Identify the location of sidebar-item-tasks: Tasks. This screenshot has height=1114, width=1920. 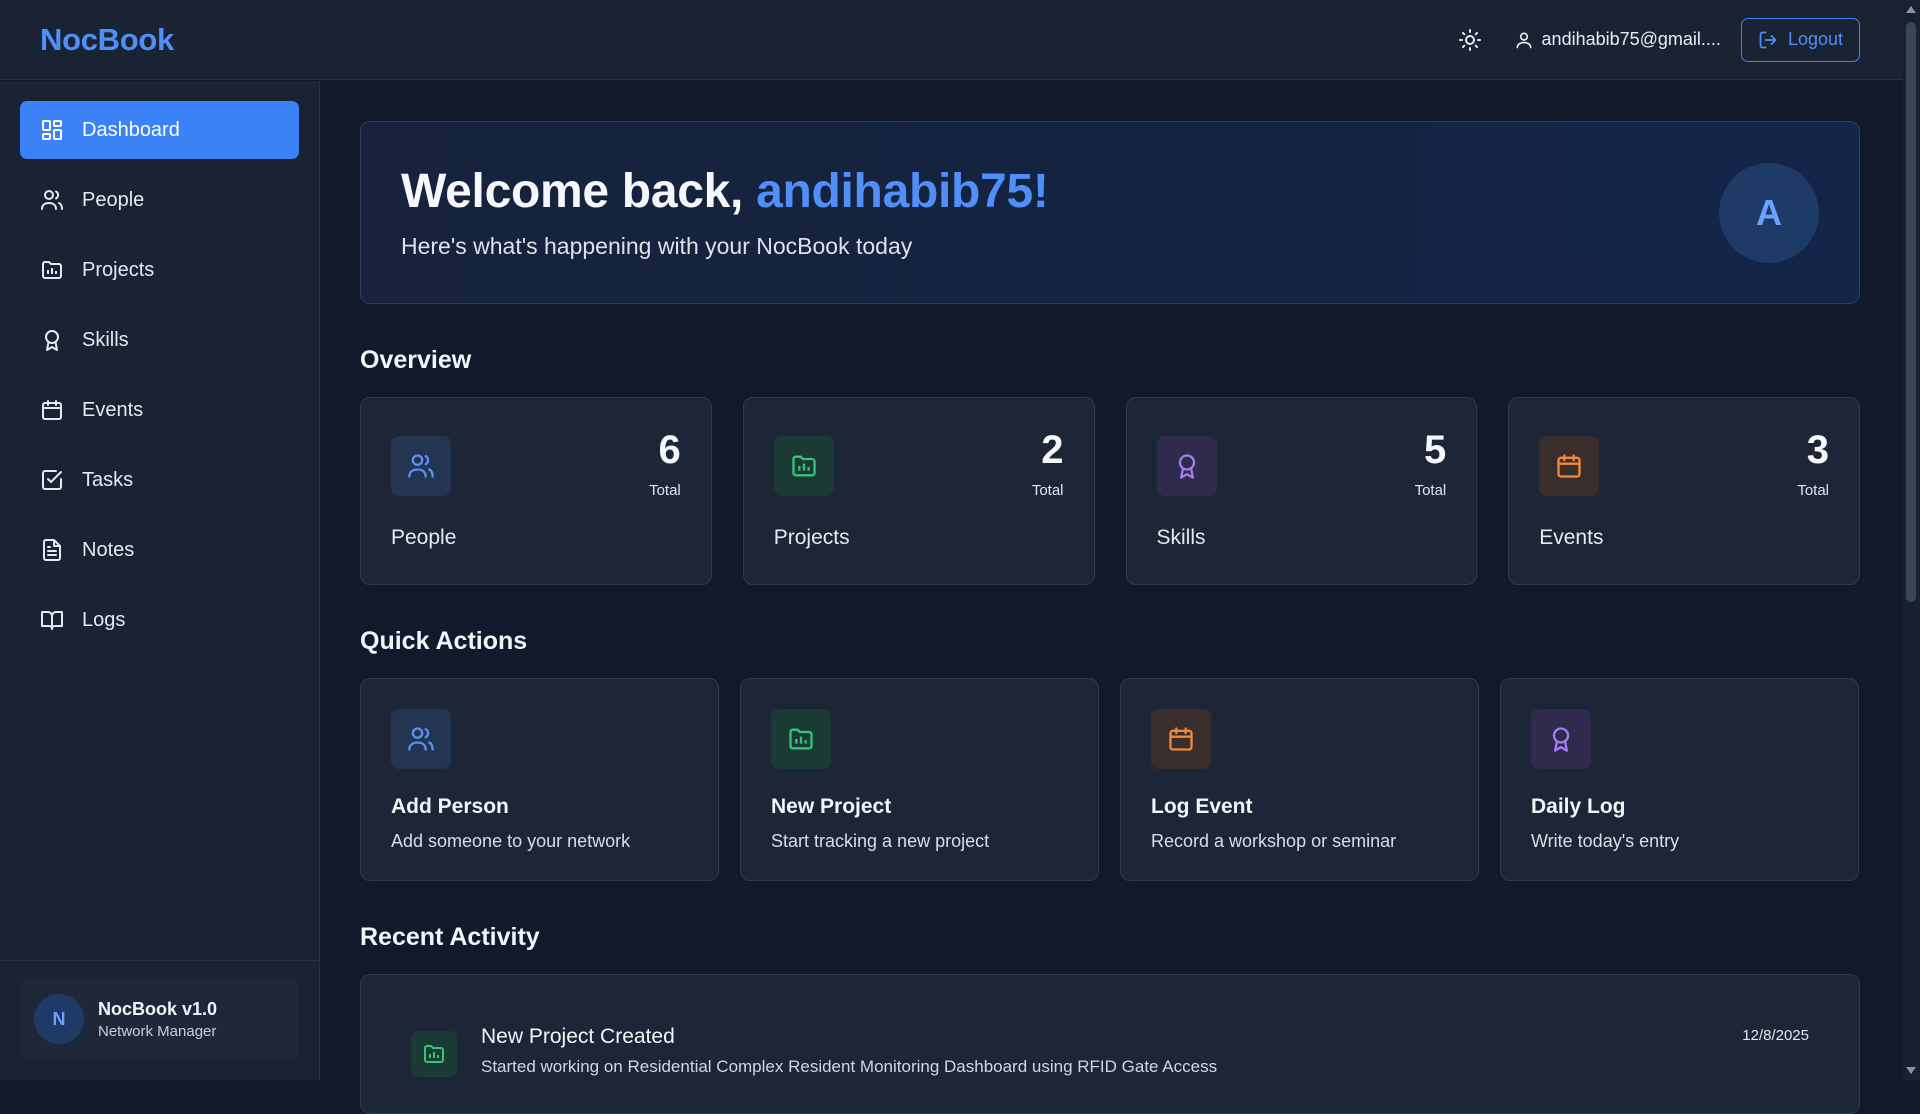
(159, 480).